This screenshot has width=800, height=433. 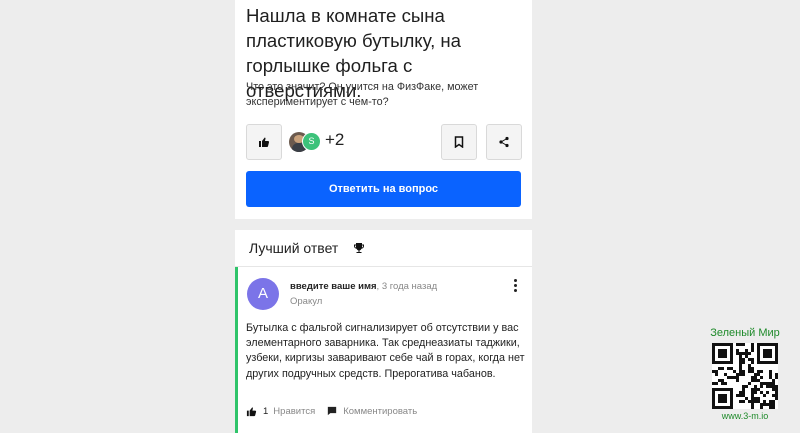 What do you see at coordinates (380, 411) in the screenshot?
I see `comment-link: Комментировать` at bounding box center [380, 411].